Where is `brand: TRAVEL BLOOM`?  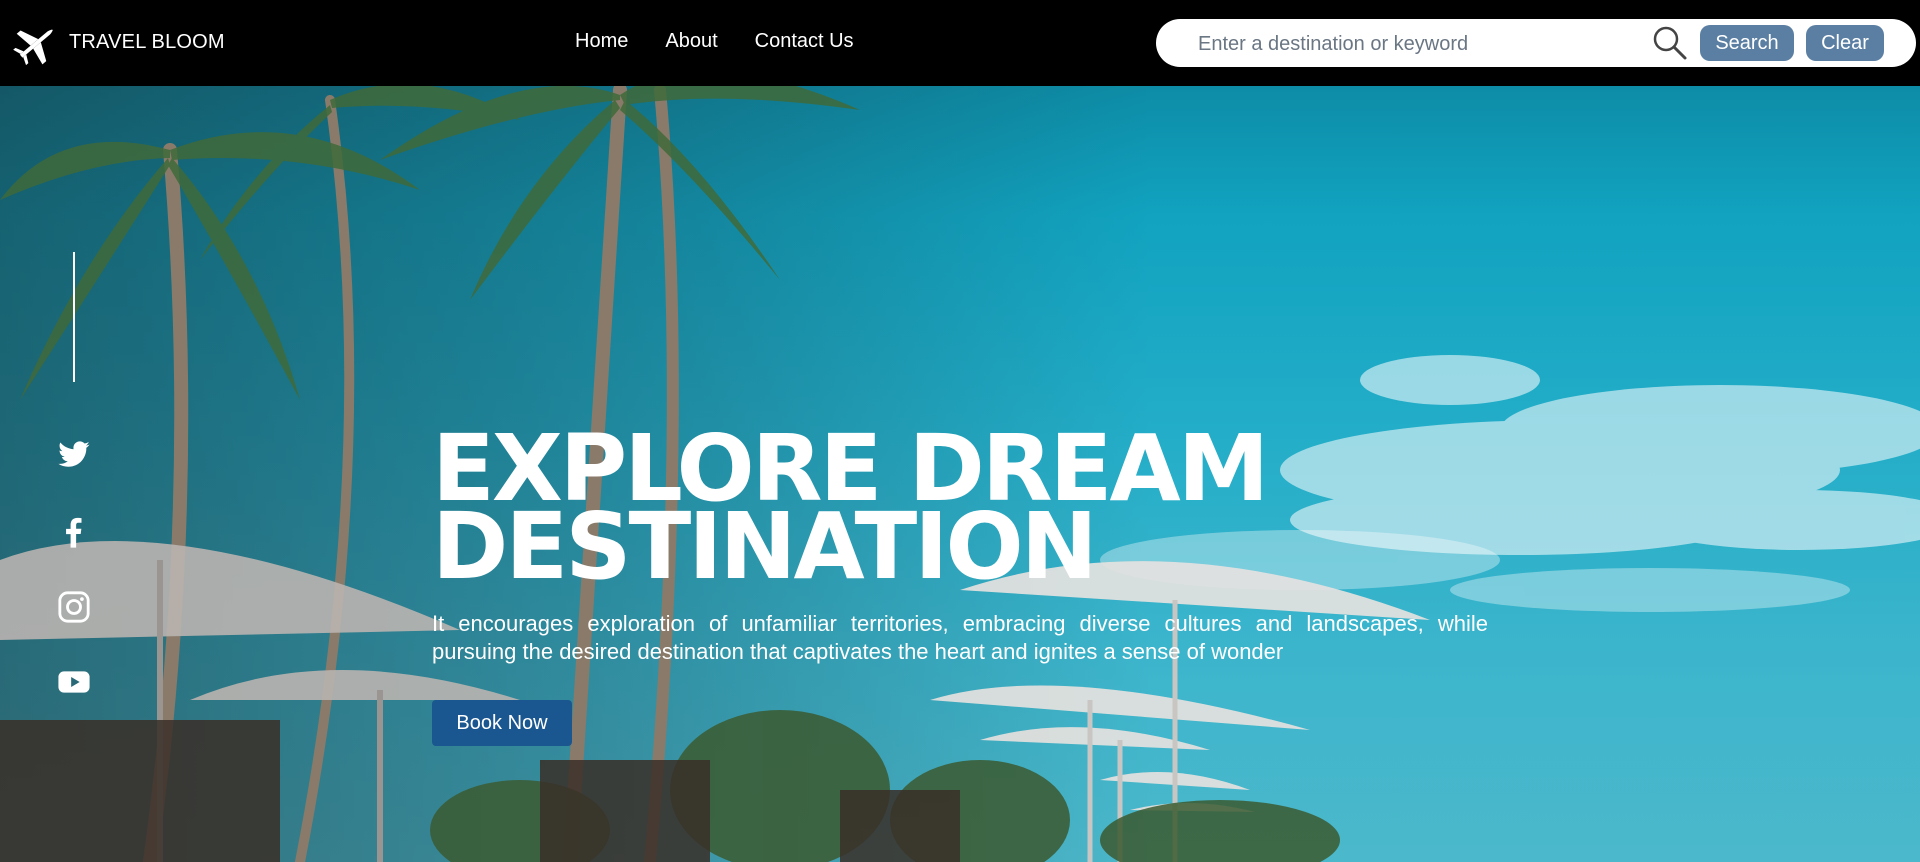 brand: TRAVEL BLOOM is located at coordinates (118, 42).